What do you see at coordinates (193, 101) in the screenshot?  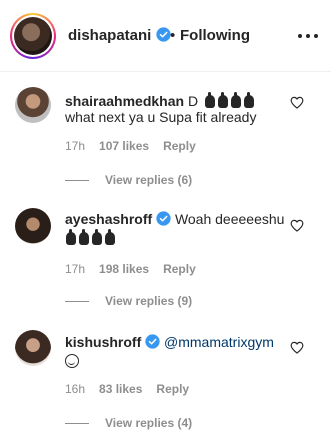 I see `comment-text: D` at bounding box center [193, 101].